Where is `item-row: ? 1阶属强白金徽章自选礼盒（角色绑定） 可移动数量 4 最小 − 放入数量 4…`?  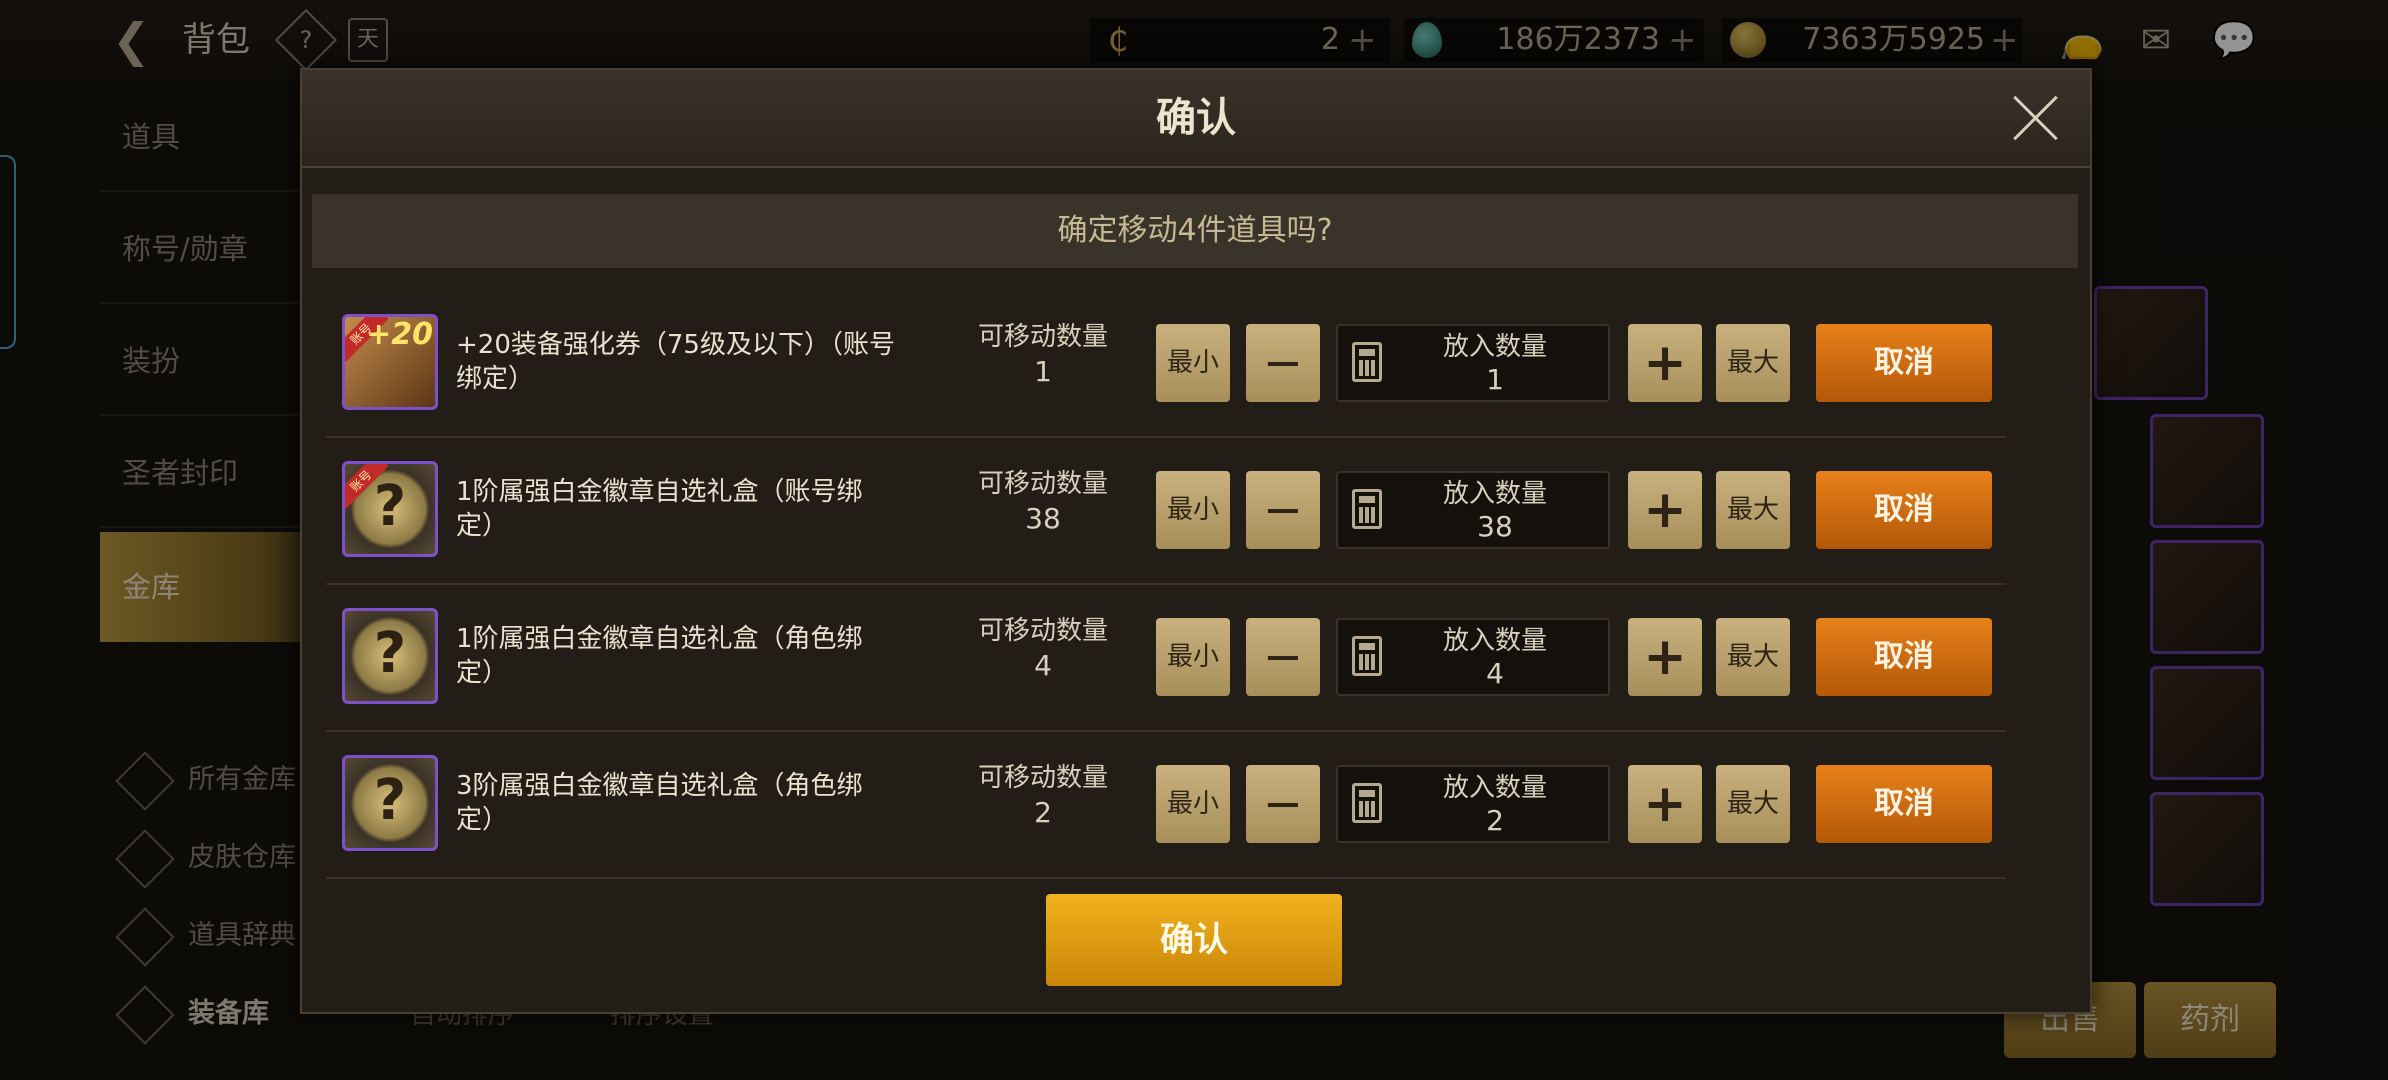
item-row: ? 1阶属强白金徽章自选礼盒（角色绑定） 可移动数量 4 最小 − 放入数量 4… is located at coordinates (1166, 658).